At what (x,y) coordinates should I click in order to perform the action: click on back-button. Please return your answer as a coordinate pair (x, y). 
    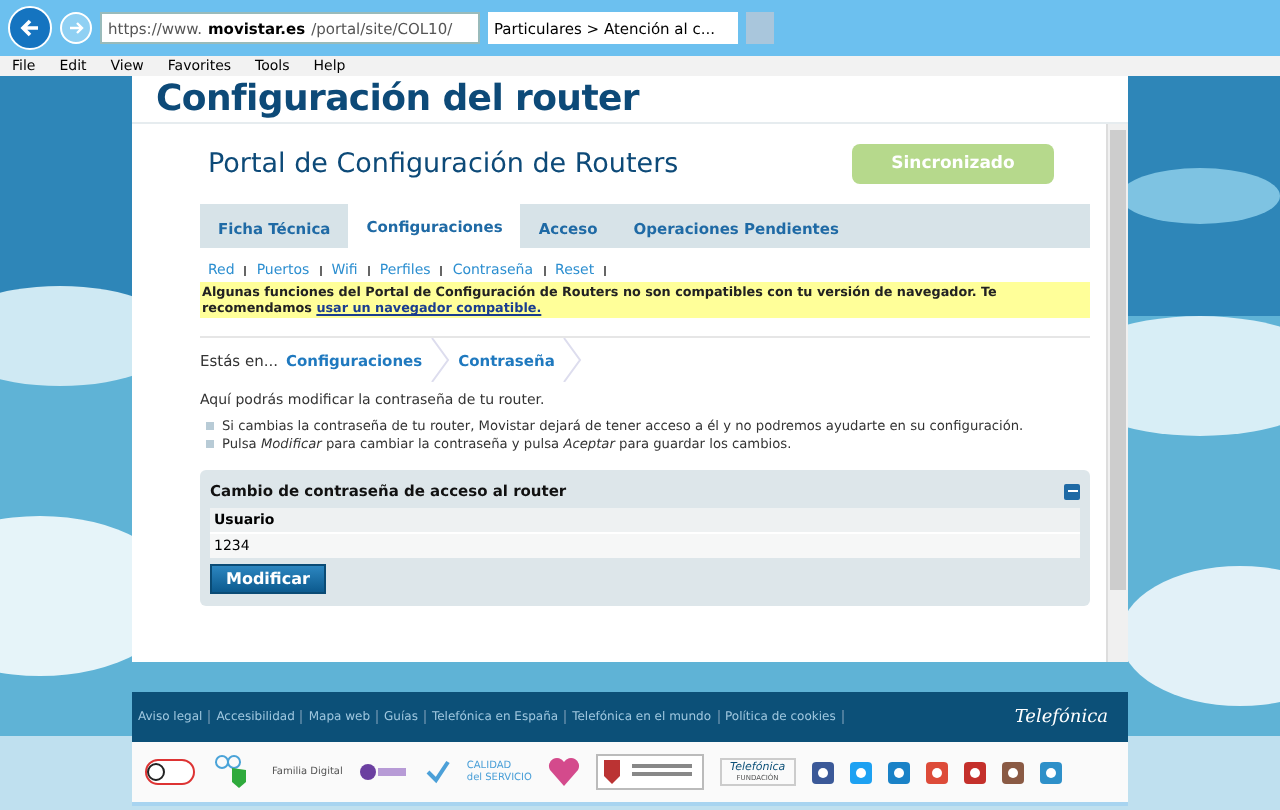
    Looking at the image, I should click on (30, 28).